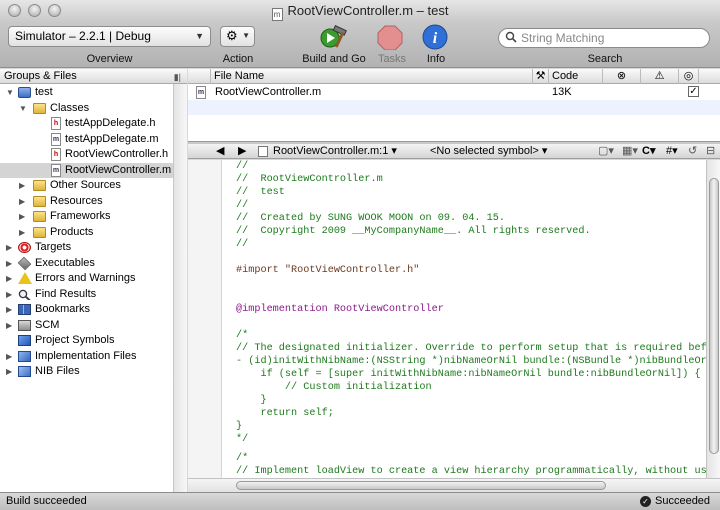 Image resolution: width=720 pixels, height=510 pixels. What do you see at coordinates (75, 340) in the screenshot?
I see `sidebar-item-label: Project Symbols` at bounding box center [75, 340].